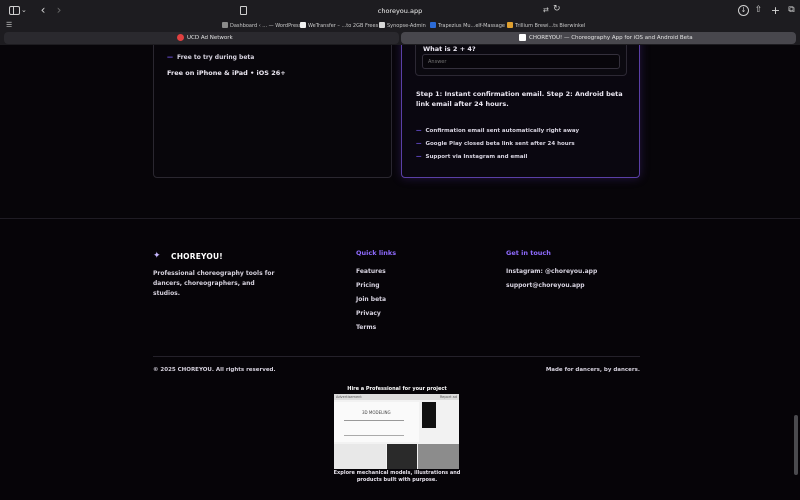  I want to click on contact-heading: Get in touch, so click(528, 253).